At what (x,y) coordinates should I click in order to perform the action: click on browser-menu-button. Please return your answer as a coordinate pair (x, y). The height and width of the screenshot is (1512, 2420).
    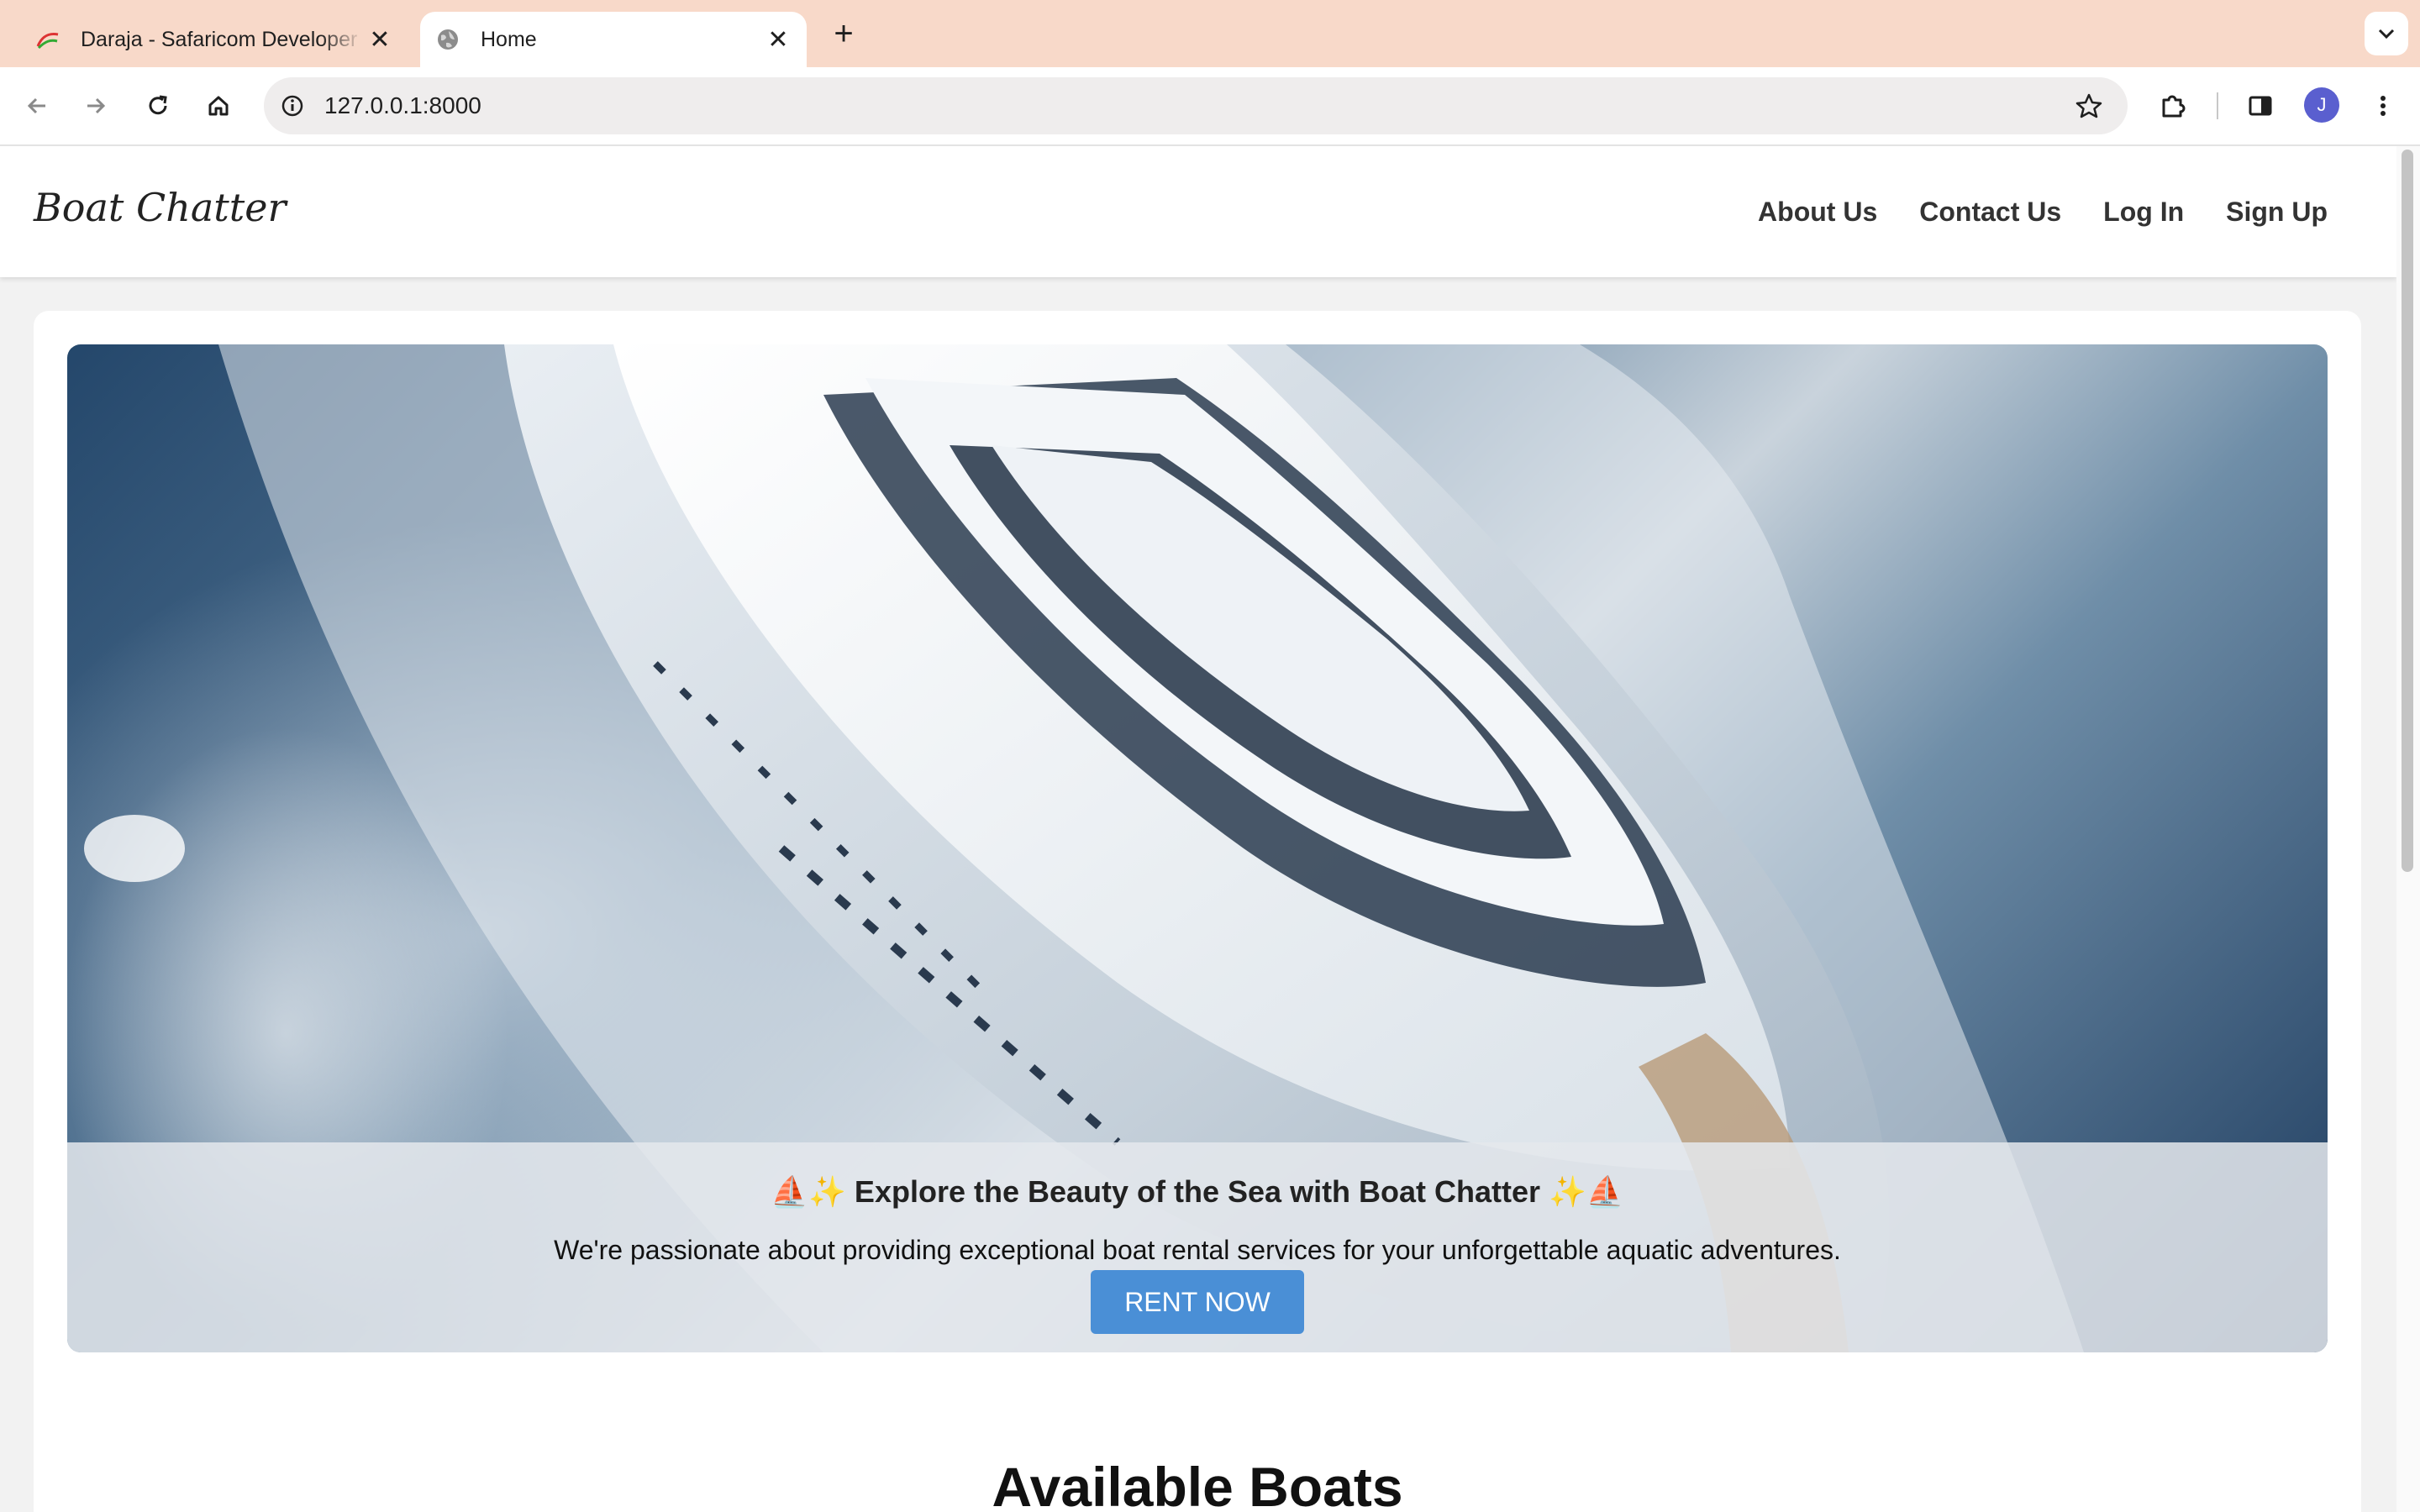
    Looking at the image, I should click on (2383, 106).